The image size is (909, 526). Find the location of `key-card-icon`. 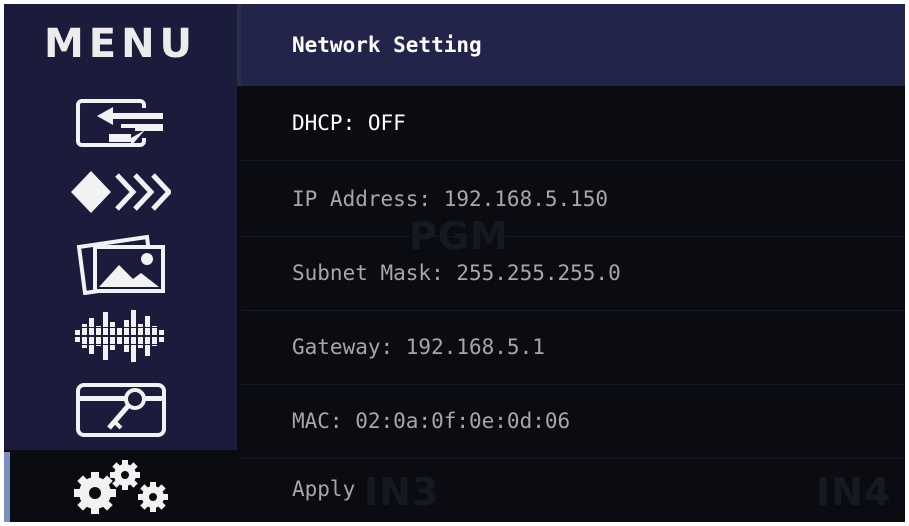

key-card-icon is located at coordinates (120, 410).